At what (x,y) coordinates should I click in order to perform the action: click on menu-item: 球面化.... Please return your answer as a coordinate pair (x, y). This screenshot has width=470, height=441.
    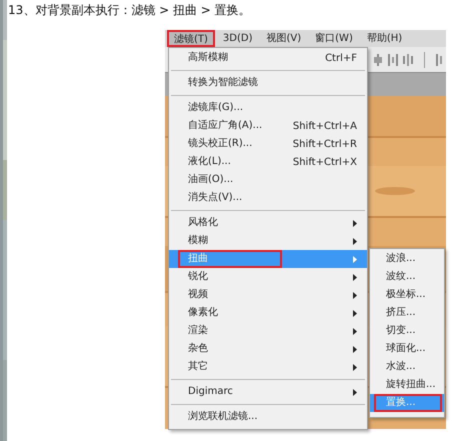
    Looking at the image, I should click on (407, 349).